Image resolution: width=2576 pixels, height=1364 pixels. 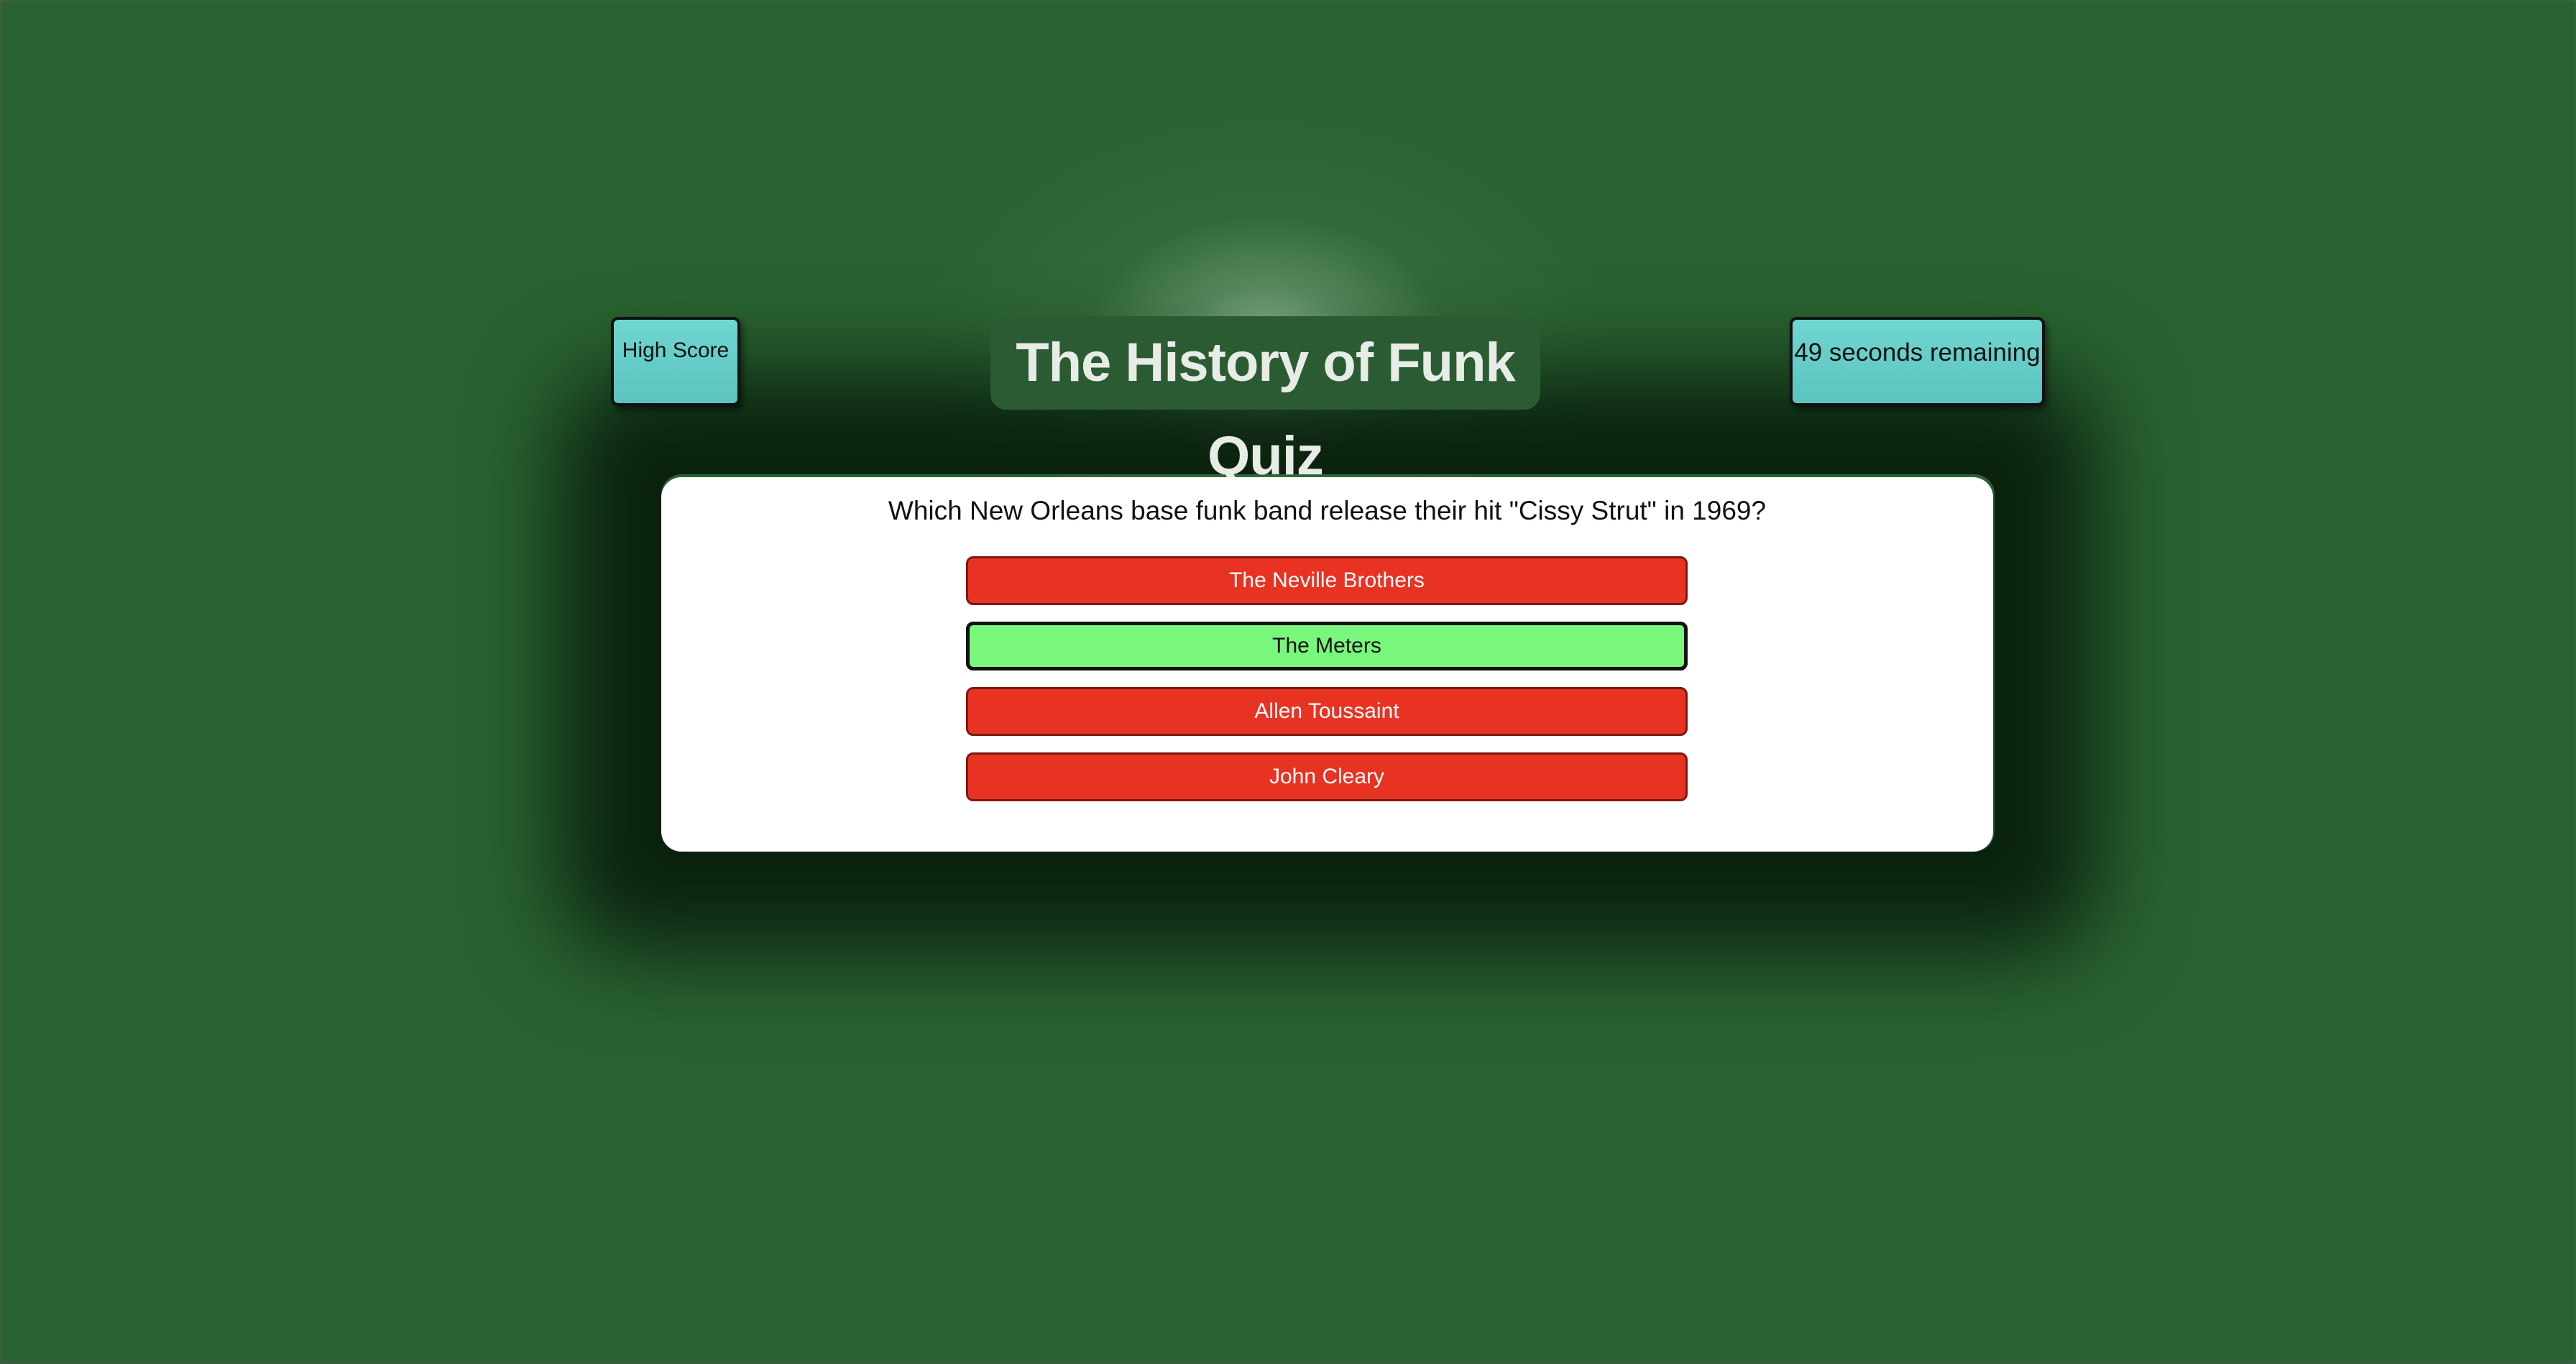 I want to click on high-score-button: High Score, so click(x=675, y=361).